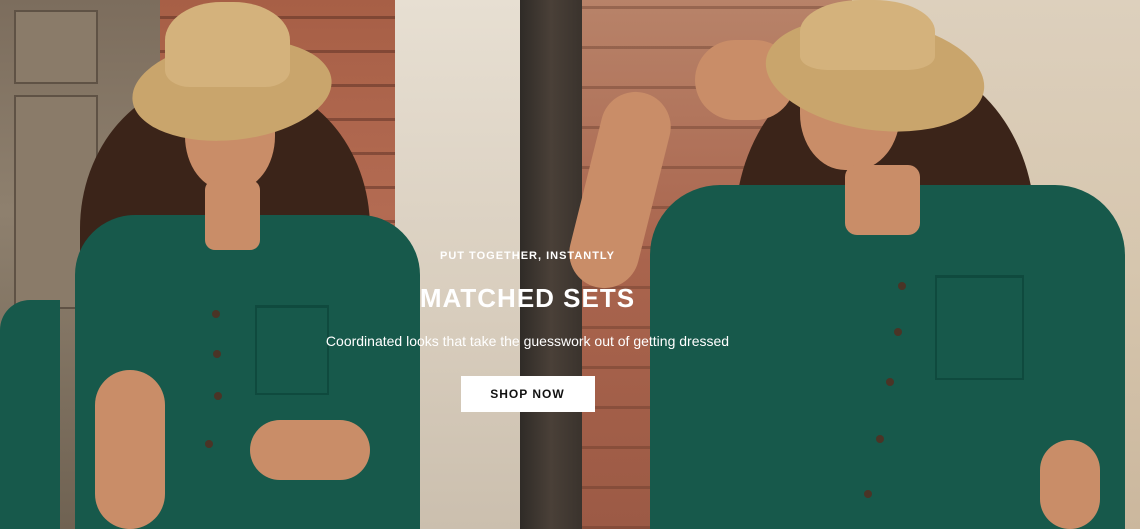 This screenshot has width=1140, height=529. Describe the element at coordinates (527, 256) in the screenshot. I see `hero-eyebrow: PUT TOGETHER, INSTANTLY` at that location.